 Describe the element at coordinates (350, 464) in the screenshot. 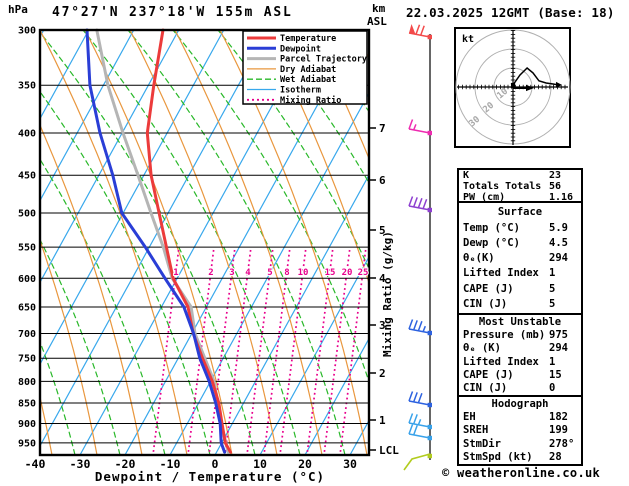

I see `temp-tick-label: 30` at that location.